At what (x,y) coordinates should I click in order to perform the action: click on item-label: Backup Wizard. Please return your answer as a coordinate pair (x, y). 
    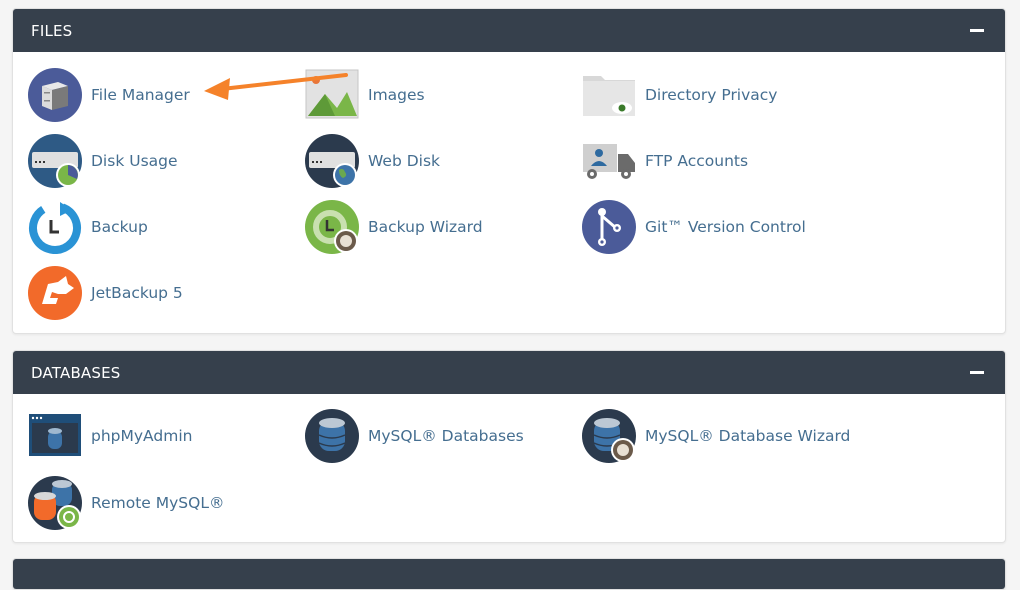
    Looking at the image, I should click on (425, 227).